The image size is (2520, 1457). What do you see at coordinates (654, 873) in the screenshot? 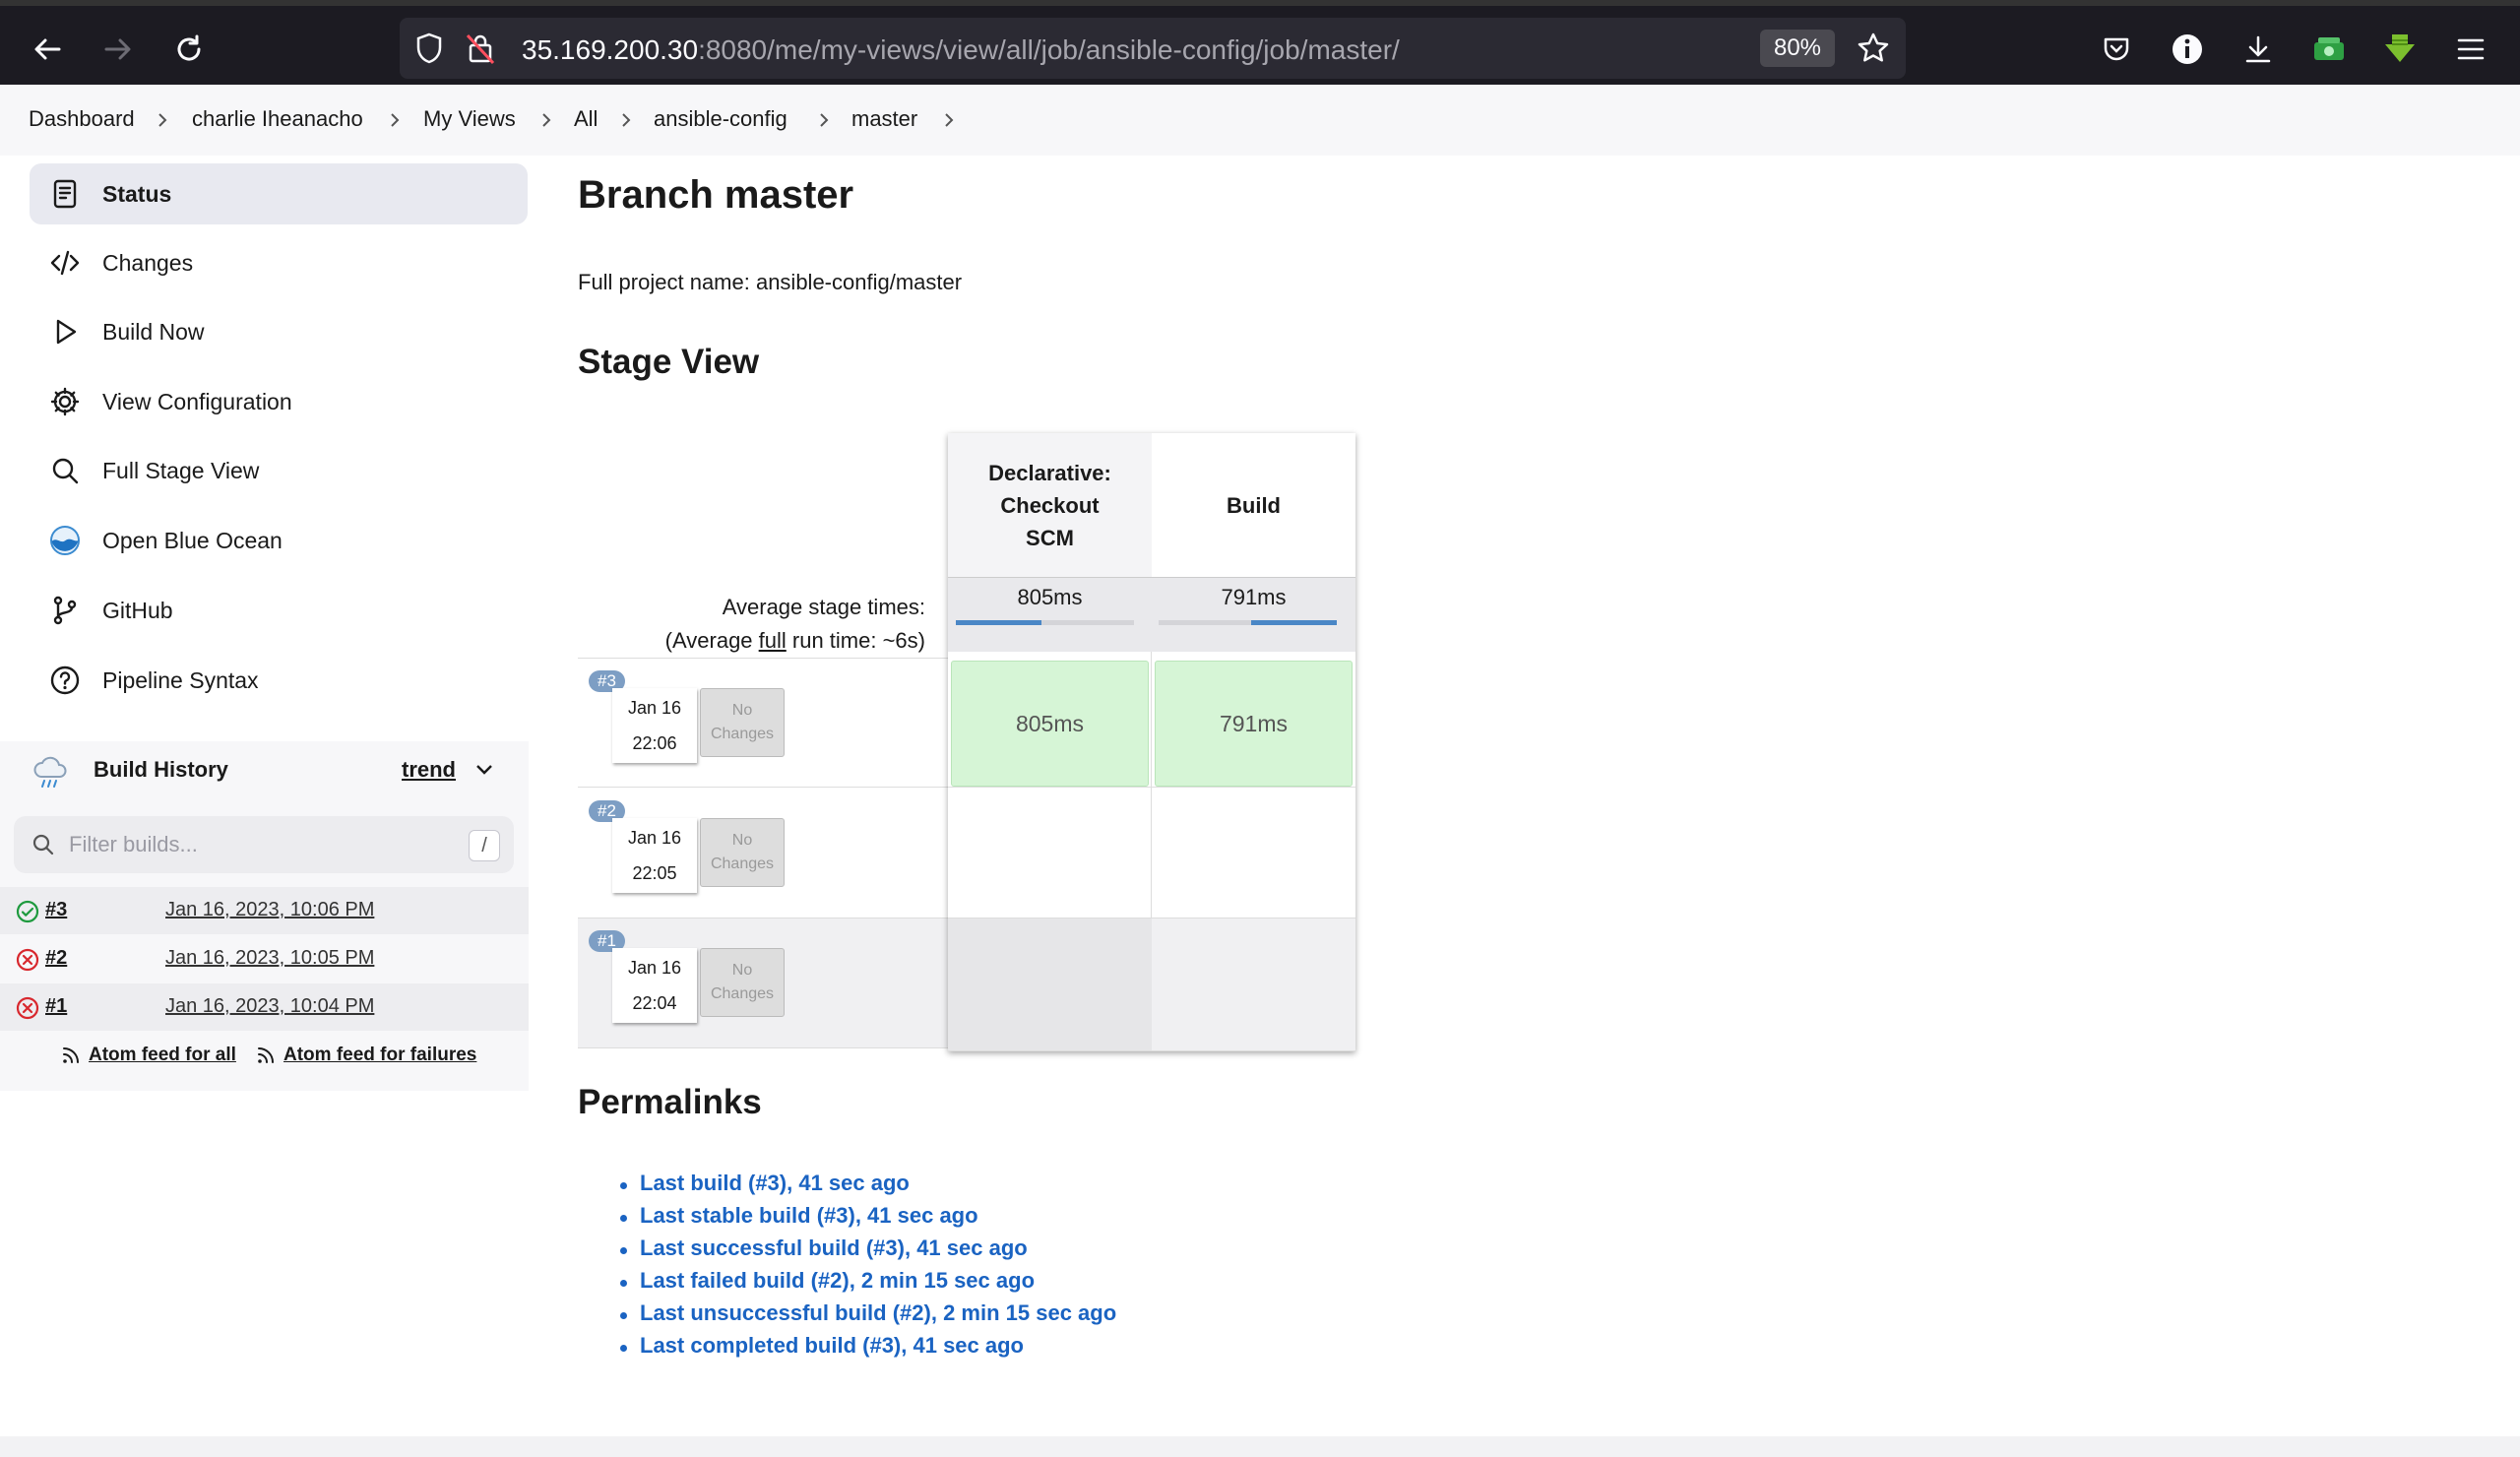
I see `run-time: 22:05` at bounding box center [654, 873].